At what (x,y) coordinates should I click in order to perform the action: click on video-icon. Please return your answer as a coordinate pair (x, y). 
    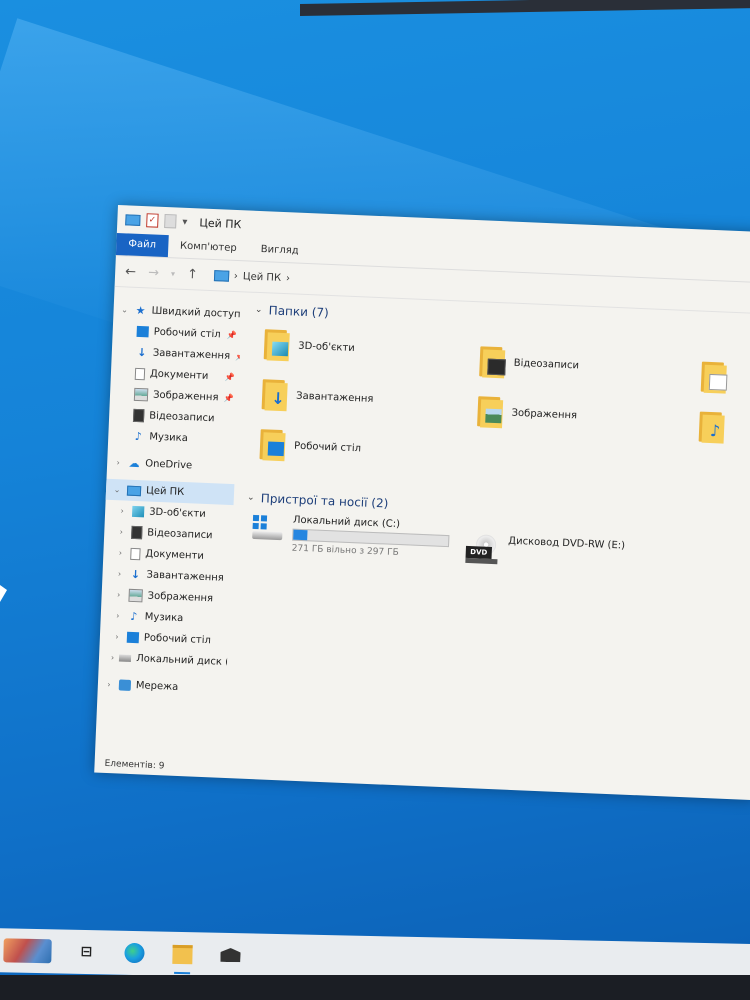
    Looking at the image, I should click on (137, 532).